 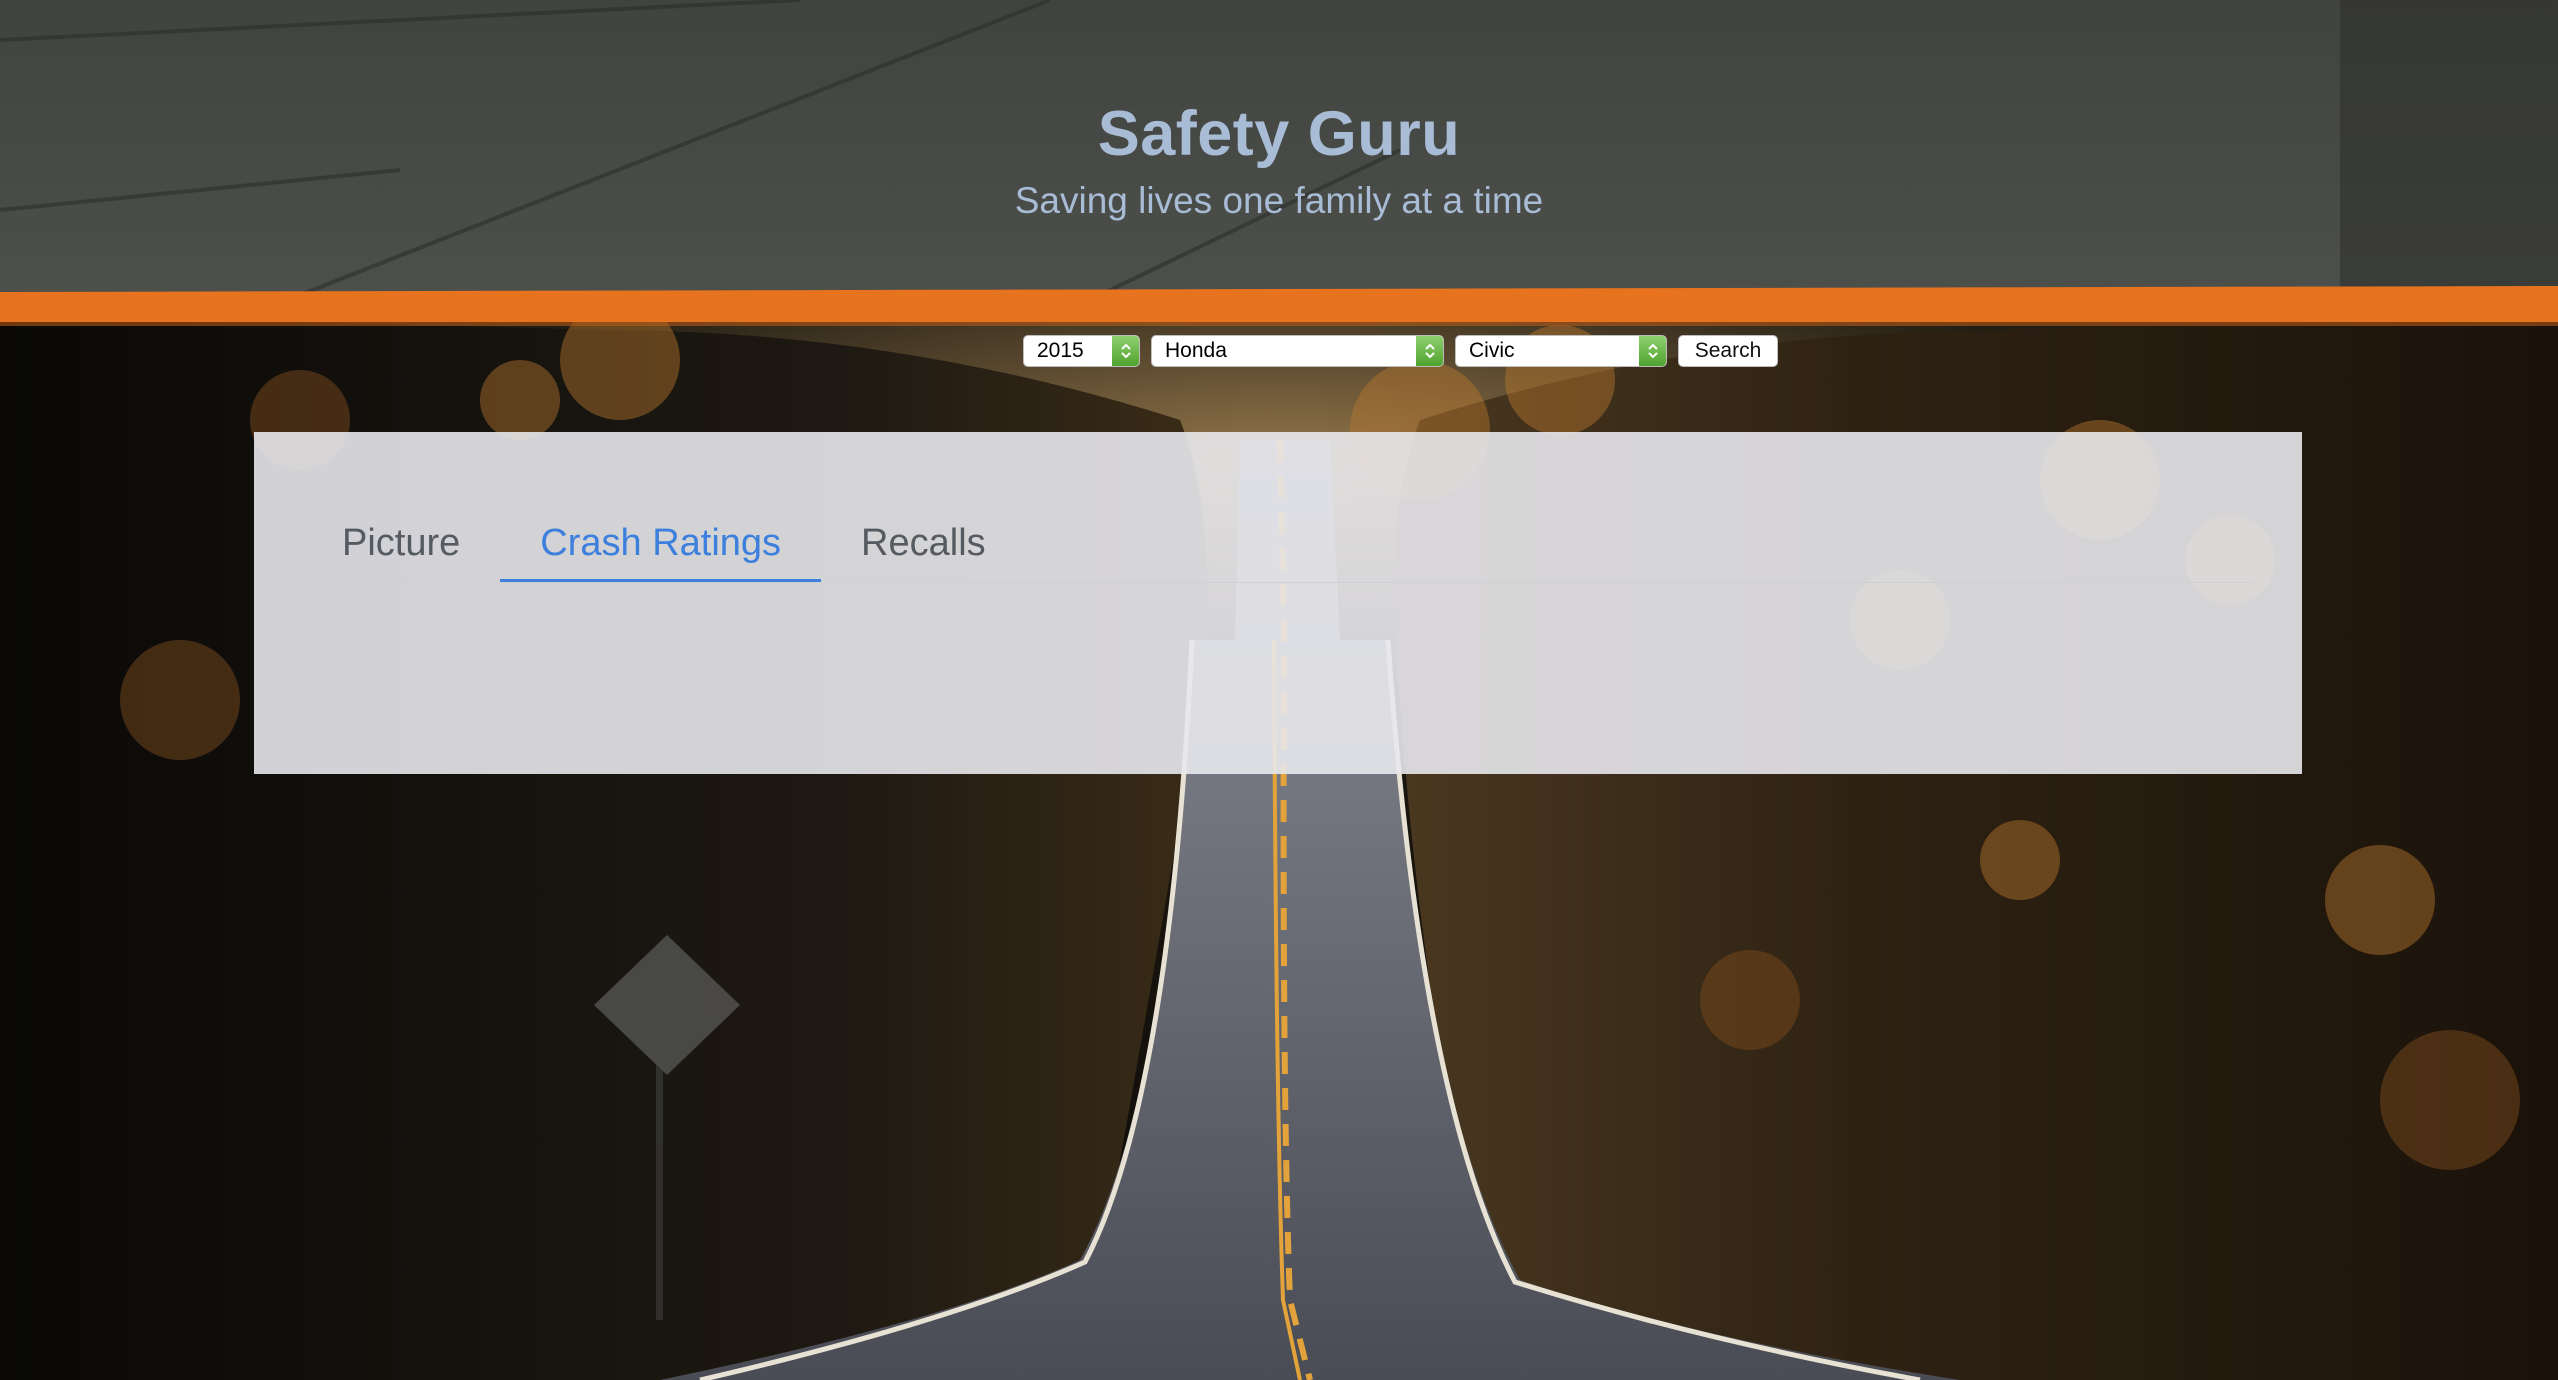 I want to click on tab-picture: Picture, so click(x=401, y=552).